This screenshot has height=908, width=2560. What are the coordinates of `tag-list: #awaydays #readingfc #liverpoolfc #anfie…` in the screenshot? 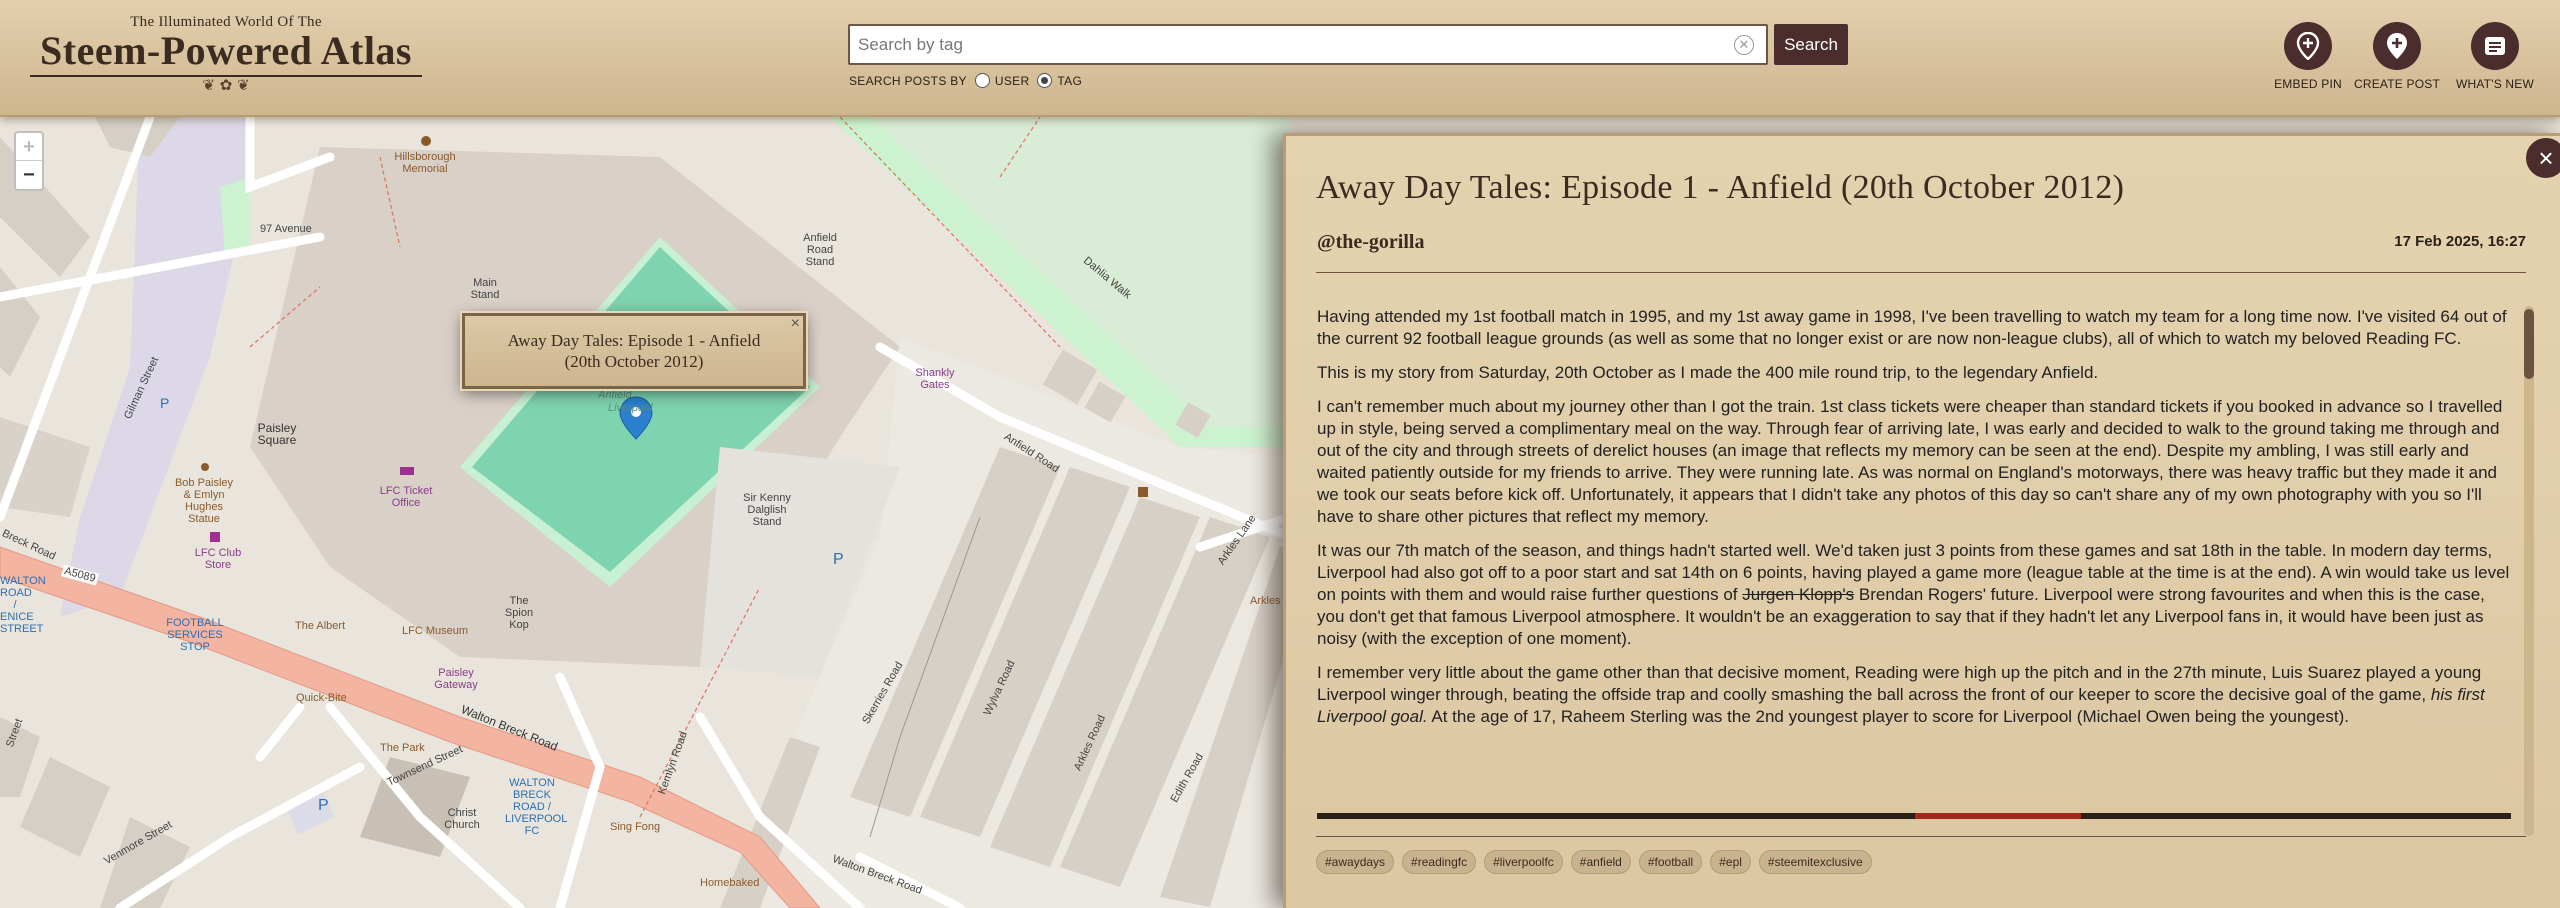 It's located at (1594, 862).